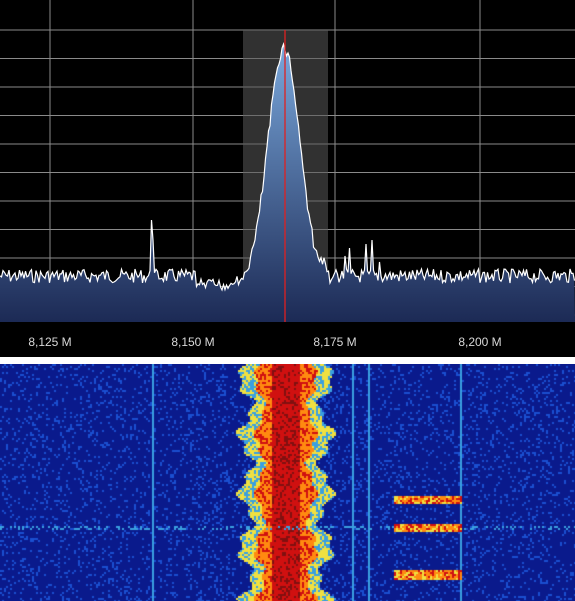  Describe the element at coordinates (49, 342) in the screenshot. I see `frequency-tick-label: 8,125 M` at that location.